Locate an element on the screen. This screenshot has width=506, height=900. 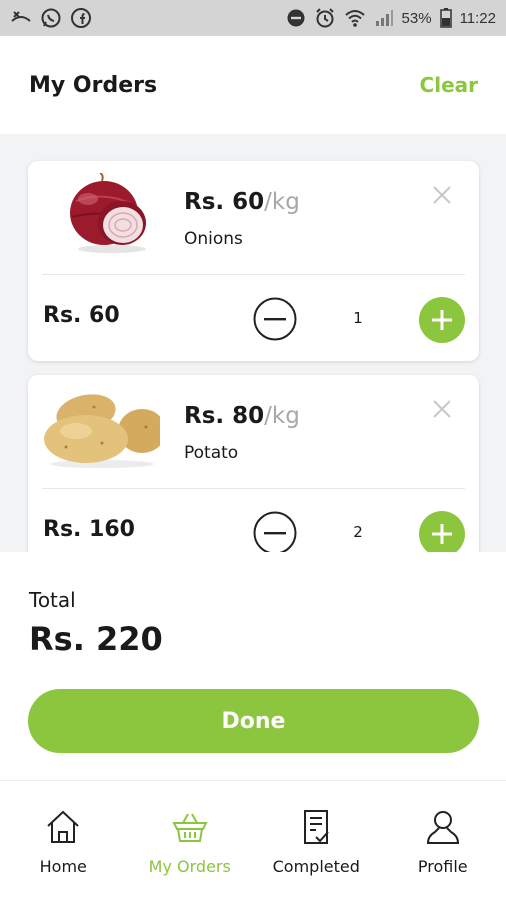
quantity-value: 2 is located at coordinates (358, 532).